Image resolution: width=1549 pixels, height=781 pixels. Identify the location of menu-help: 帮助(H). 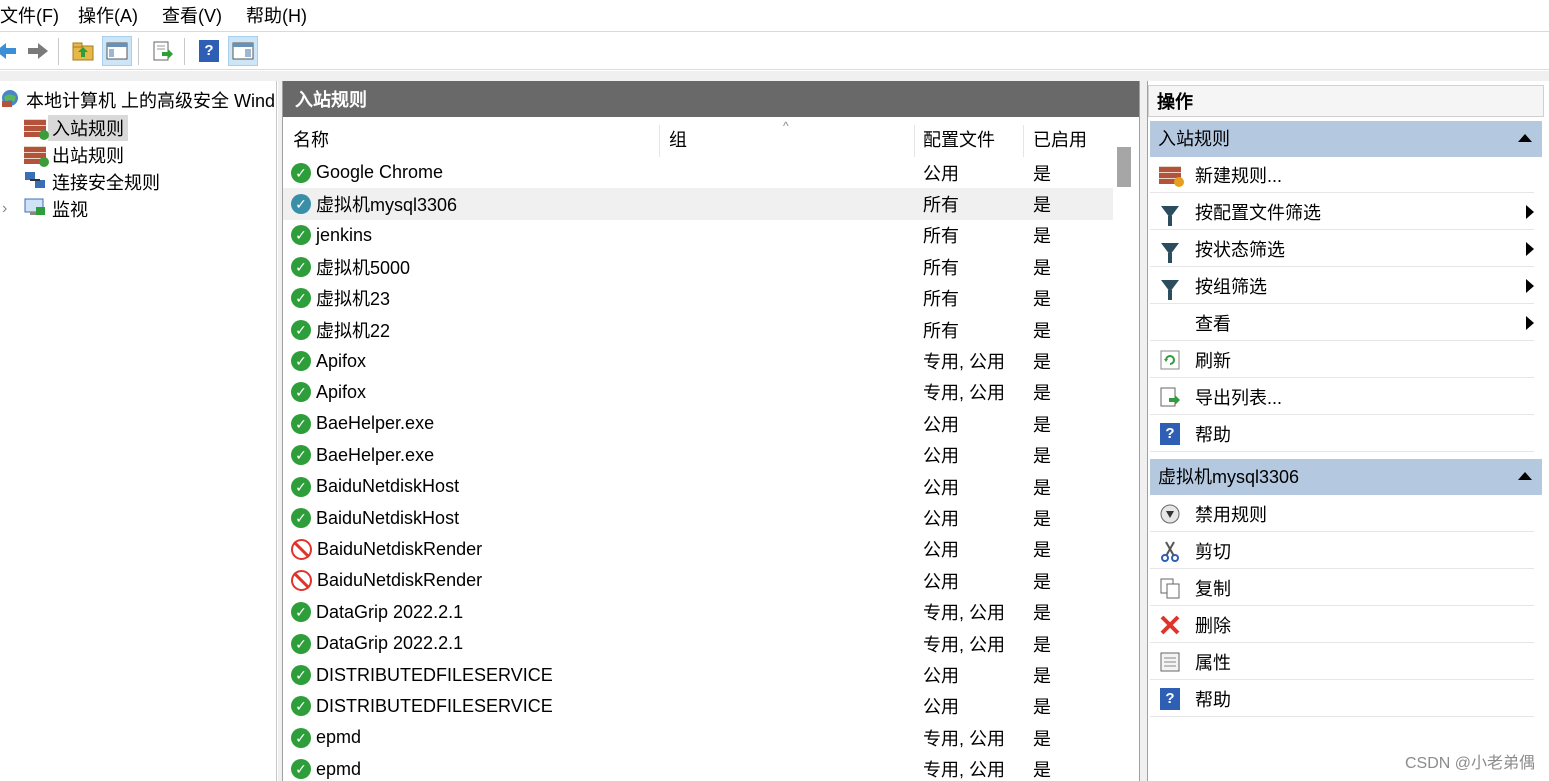
(276, 16).